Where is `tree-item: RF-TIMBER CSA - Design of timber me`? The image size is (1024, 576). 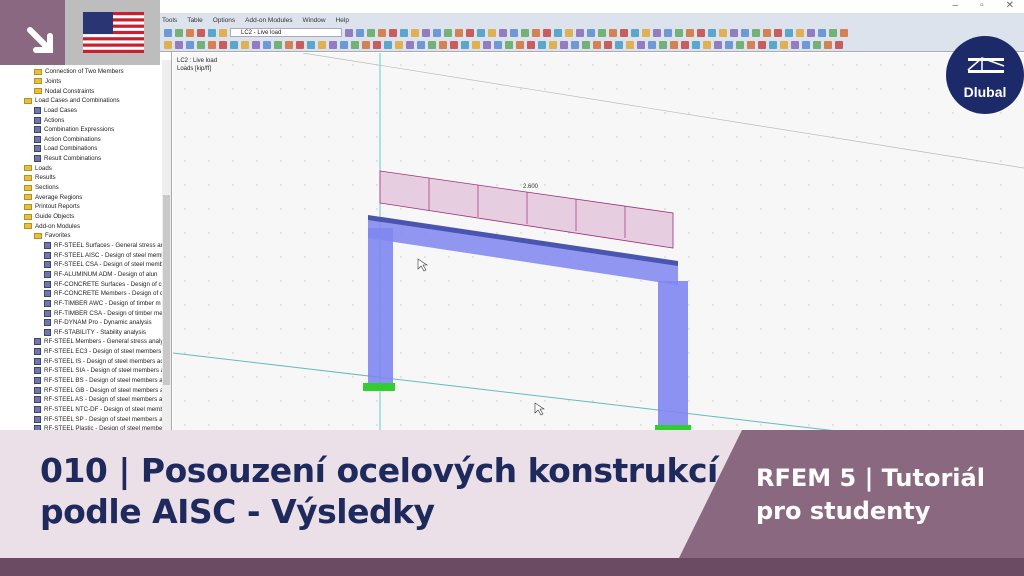 tree-item: RF-TIMBER CSA - Design of timber me is located at coordinates (103, 313).